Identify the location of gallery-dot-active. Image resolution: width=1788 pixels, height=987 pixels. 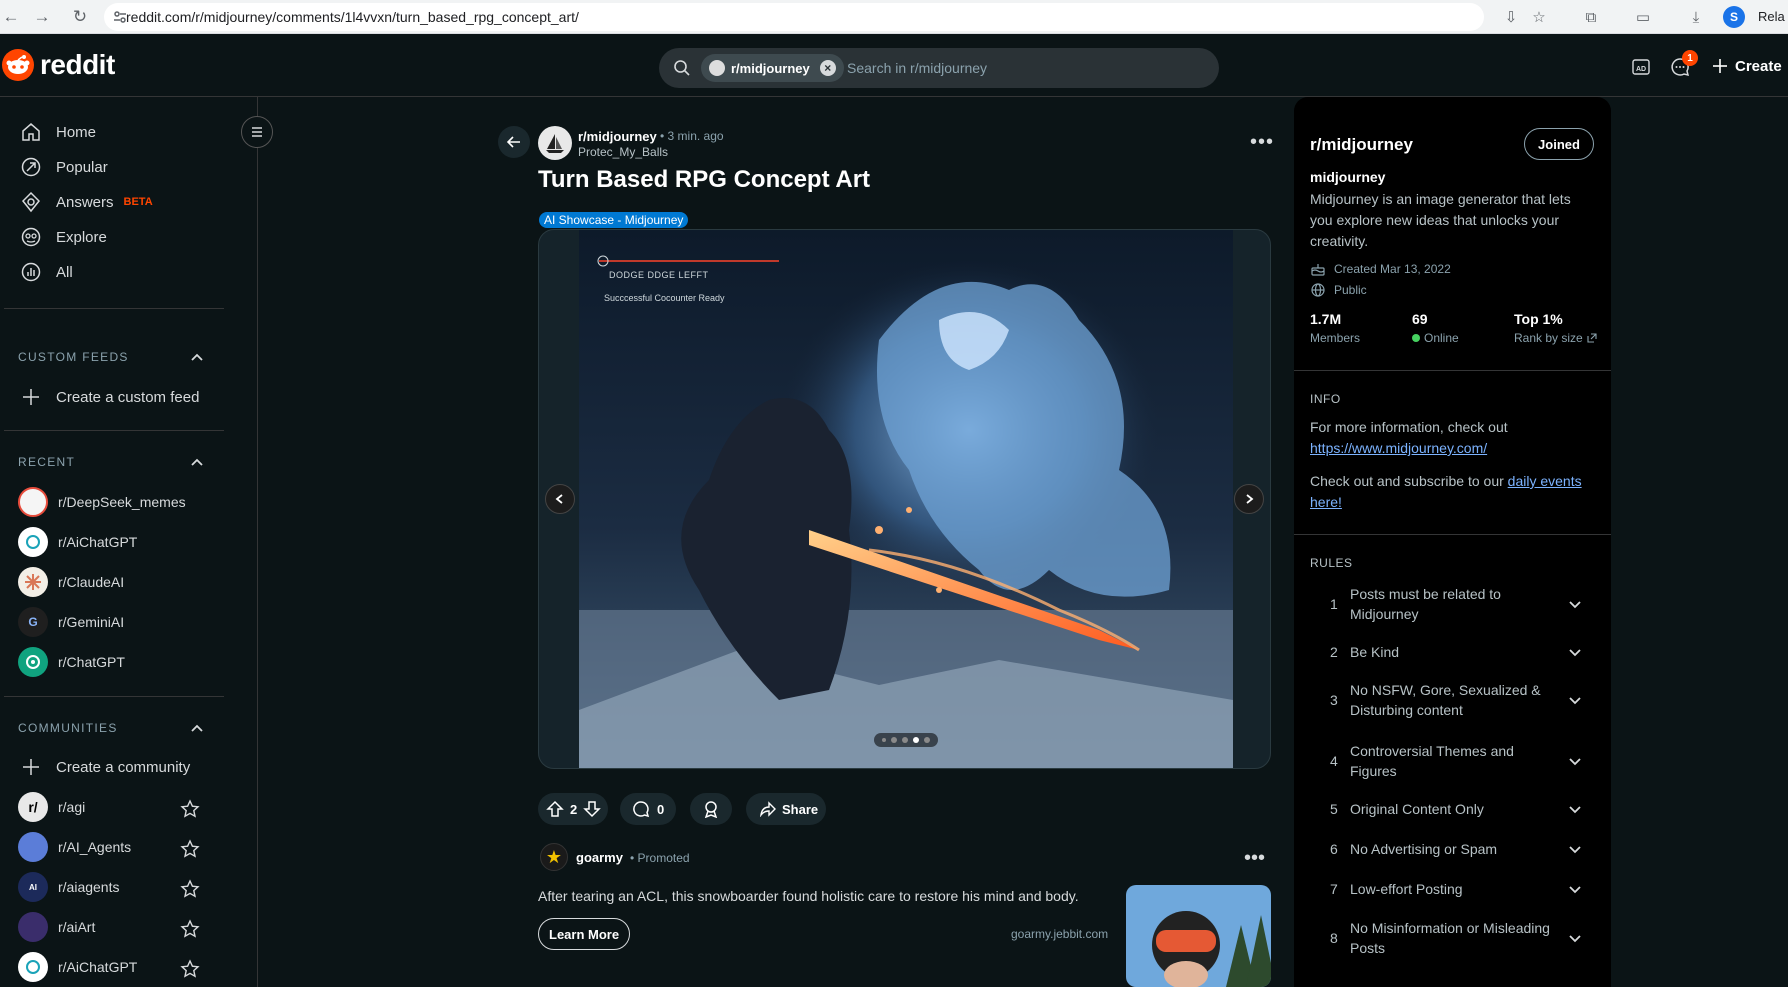
(916, 740).